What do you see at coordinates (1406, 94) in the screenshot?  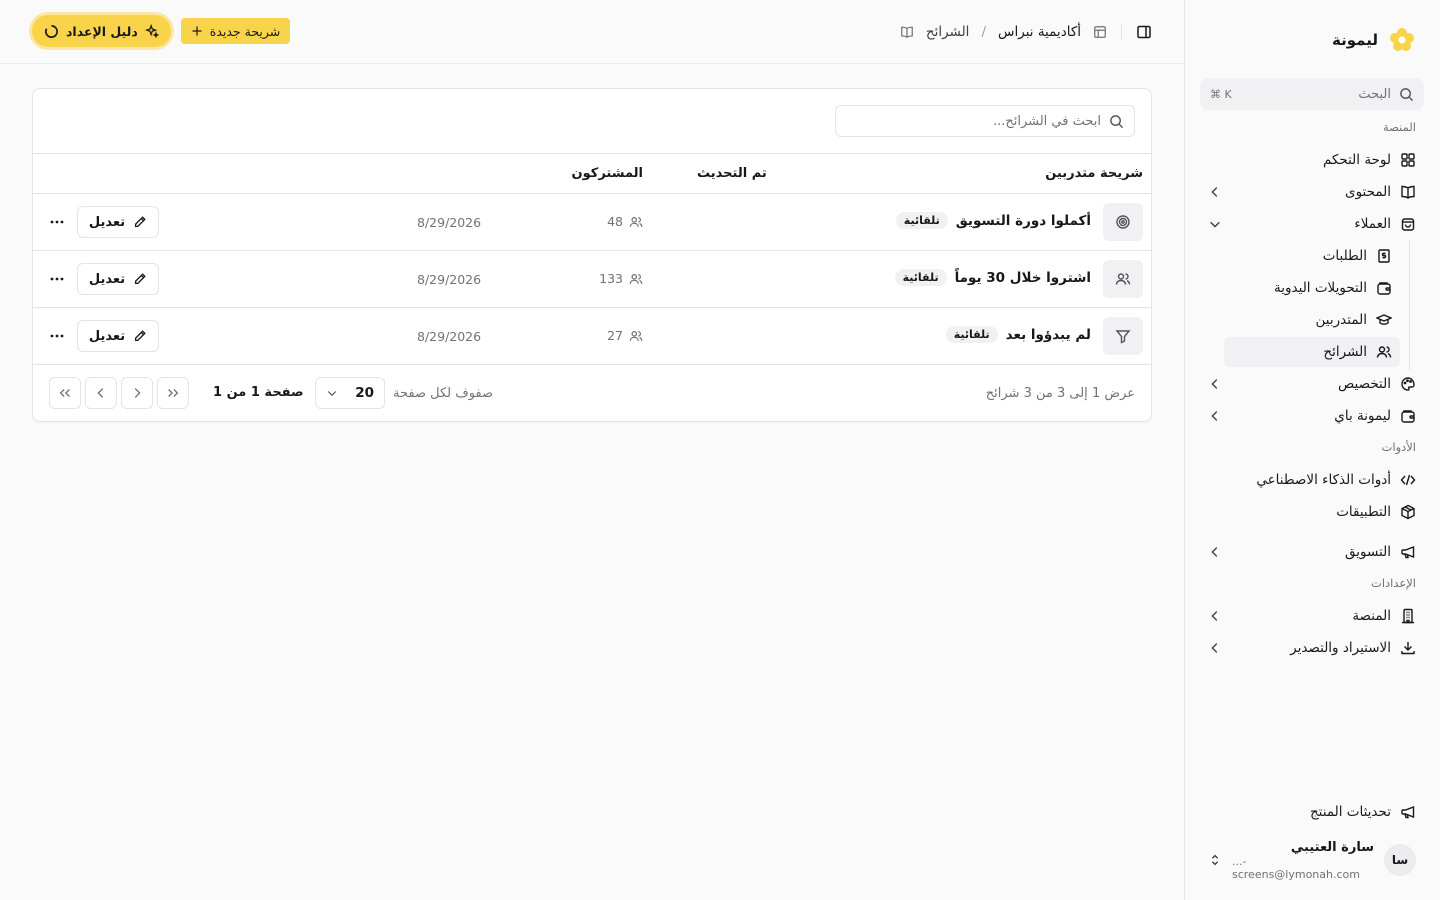 I see `search-icon` at bounding box center [1406, 94].